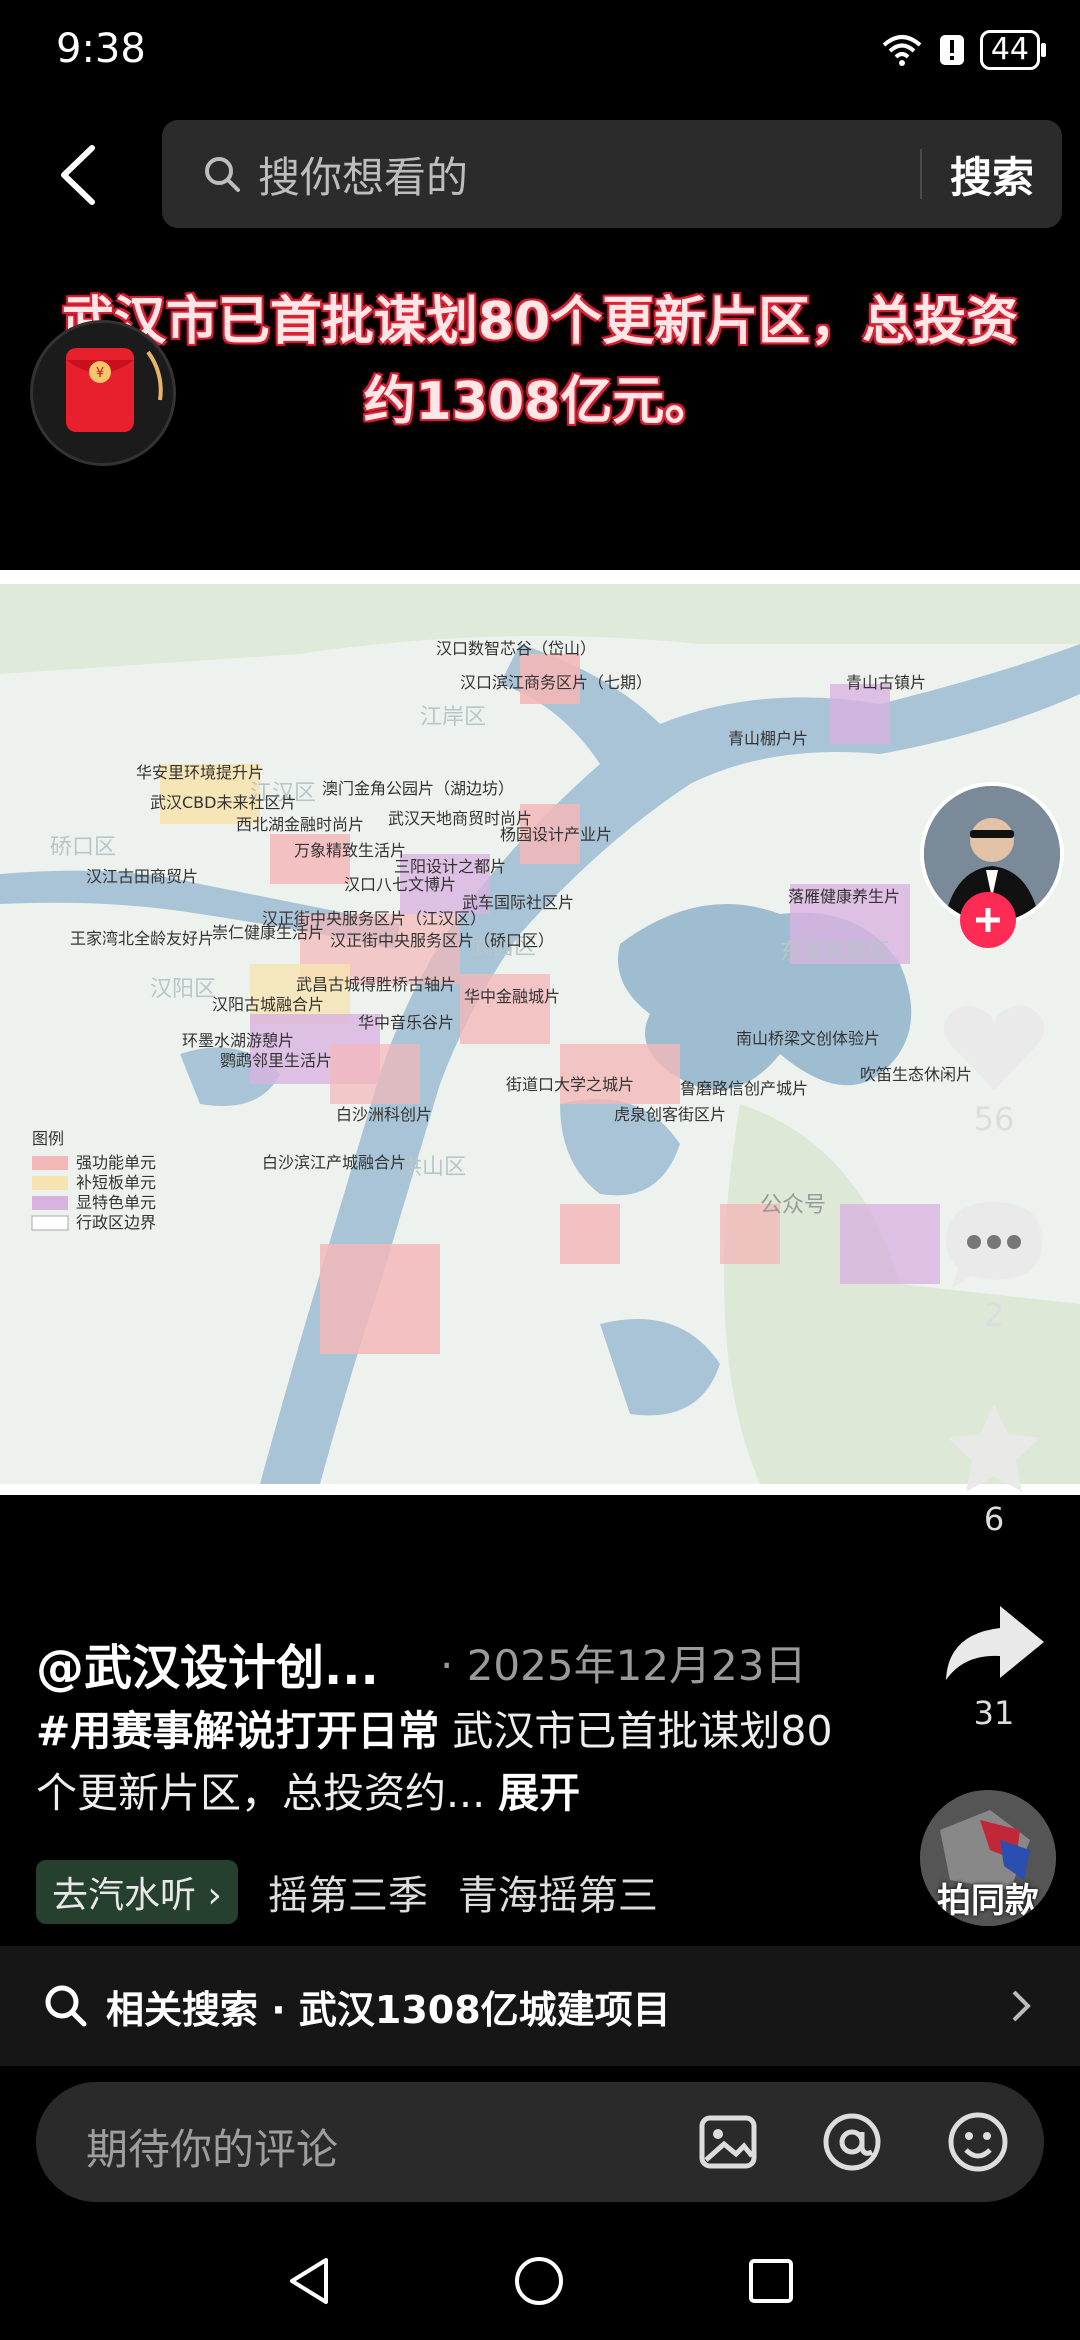 This screenshot has width=1080, height=2340. I want to click on map-label: 西北湖金融时尚片, so click(300, 824).